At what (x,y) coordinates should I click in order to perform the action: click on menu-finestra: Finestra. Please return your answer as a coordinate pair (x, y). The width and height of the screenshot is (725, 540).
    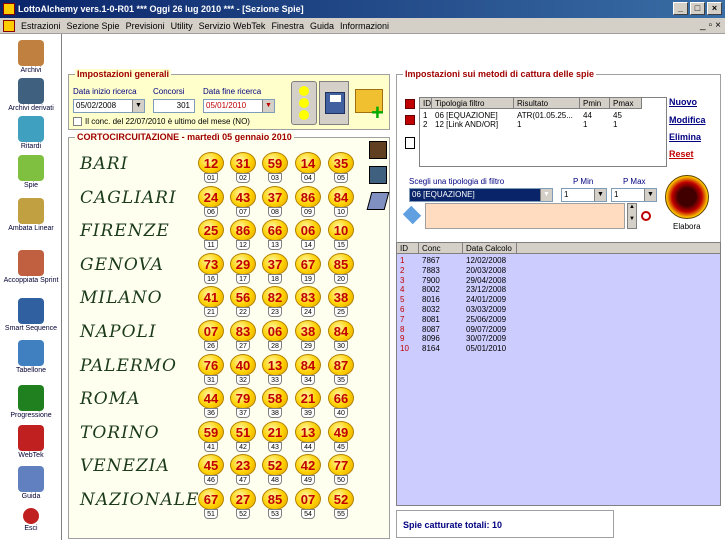
    Looking at the image, I should click on (287, 26).